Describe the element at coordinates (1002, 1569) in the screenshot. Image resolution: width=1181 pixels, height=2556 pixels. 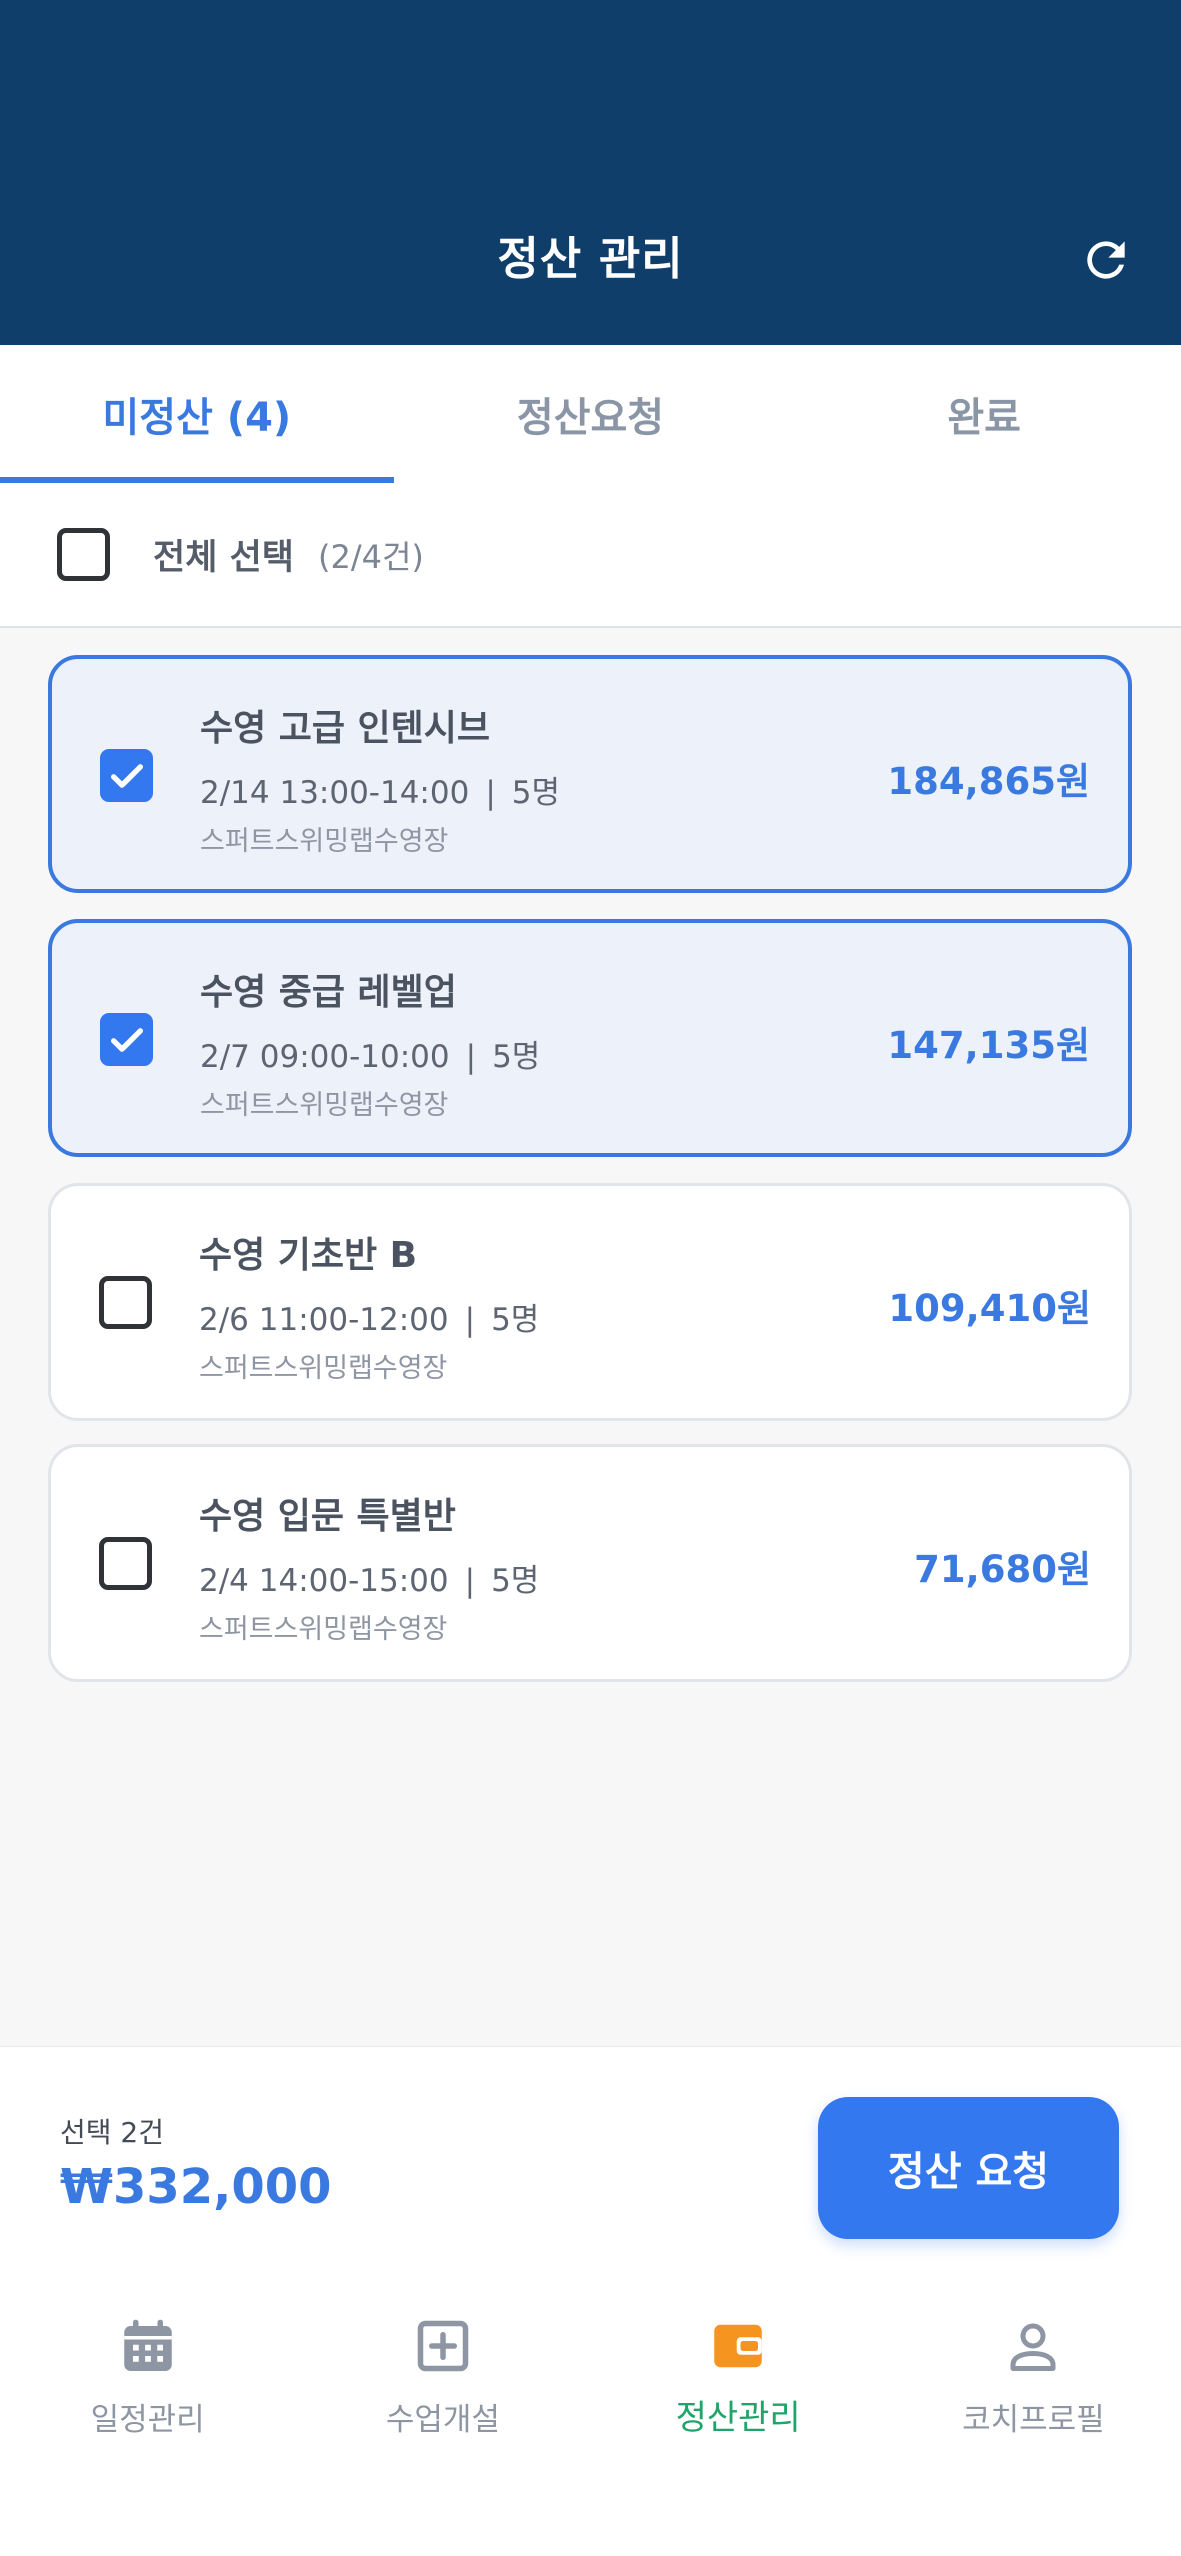
I see `class-amount: 71,680원` at that location.